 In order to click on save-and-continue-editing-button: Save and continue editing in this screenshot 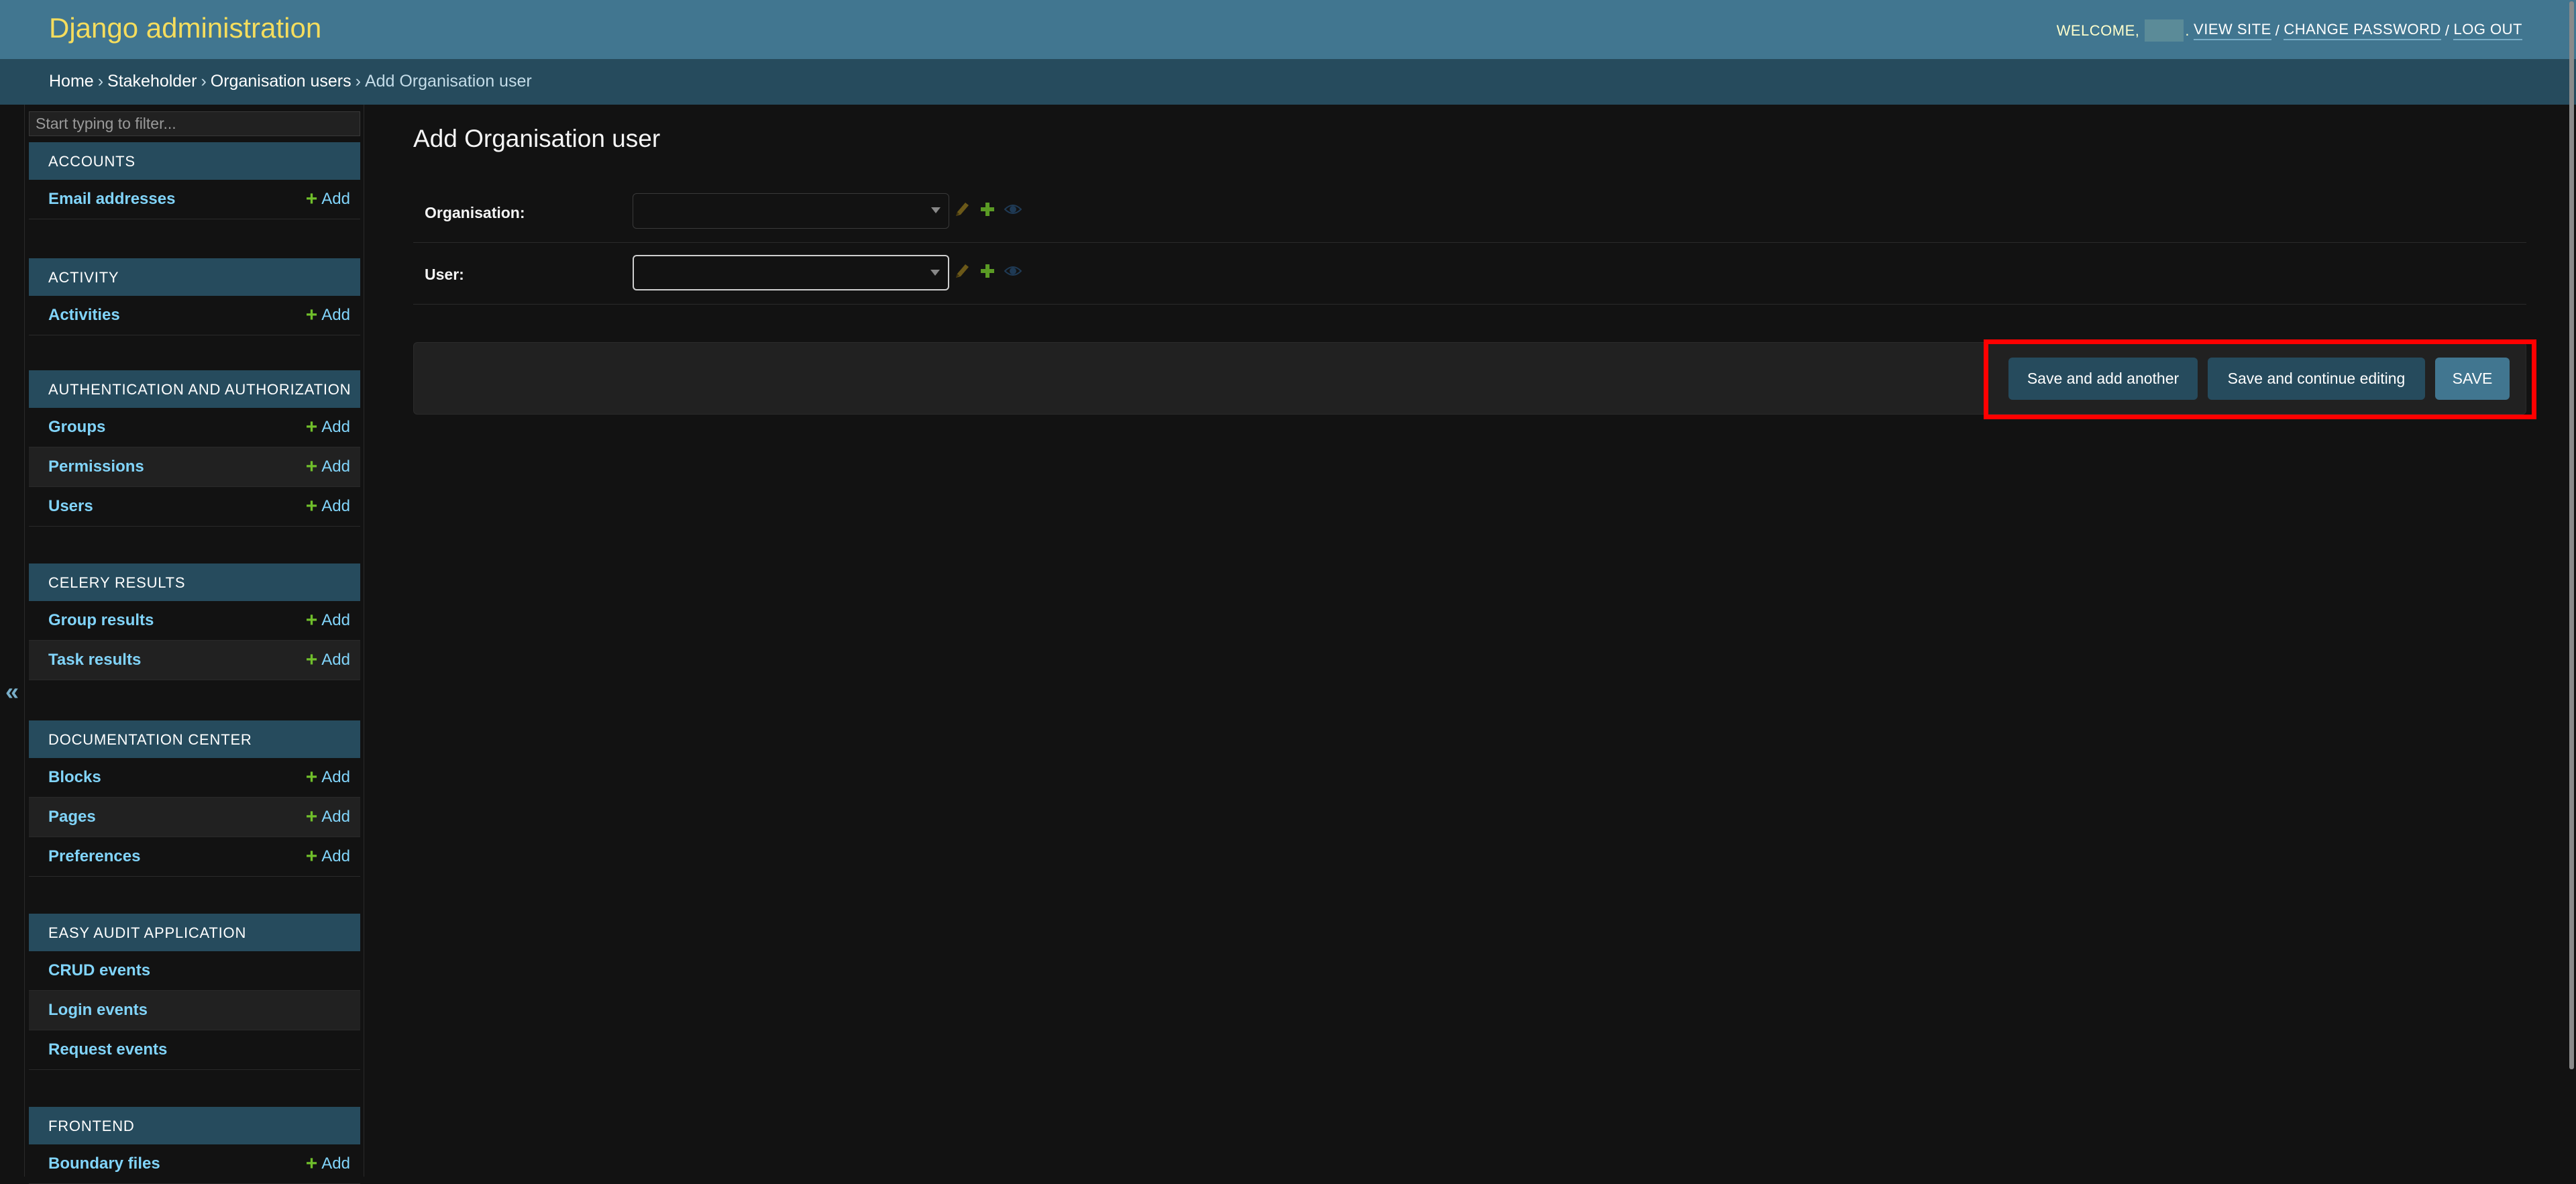, I will do `click(2316, 379)`.